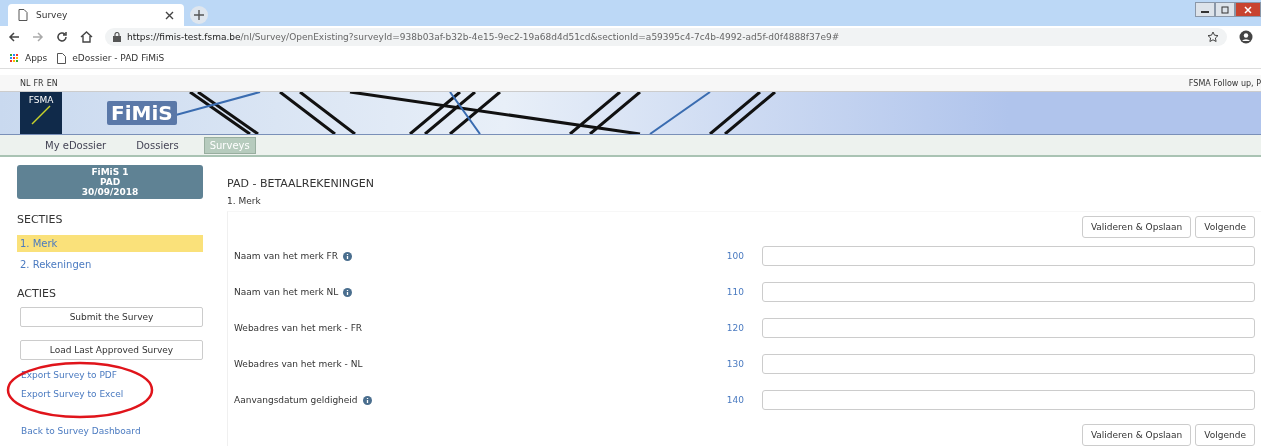  I want to click on action-button: Submit the Survey, so click(111, 317).